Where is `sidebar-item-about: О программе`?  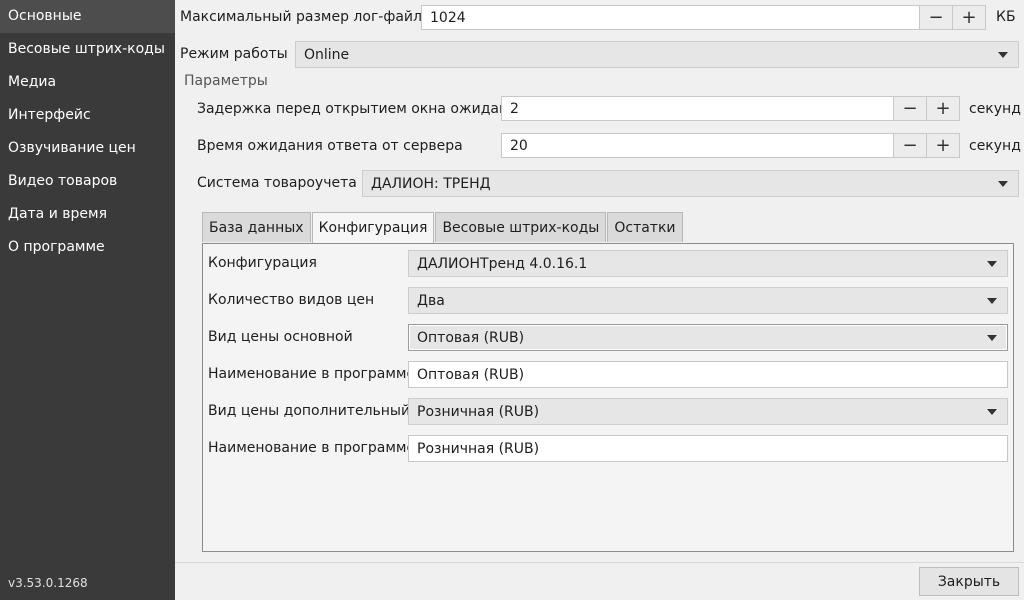
sidebar-item-about: О программе is located at coordinates (87, 247).